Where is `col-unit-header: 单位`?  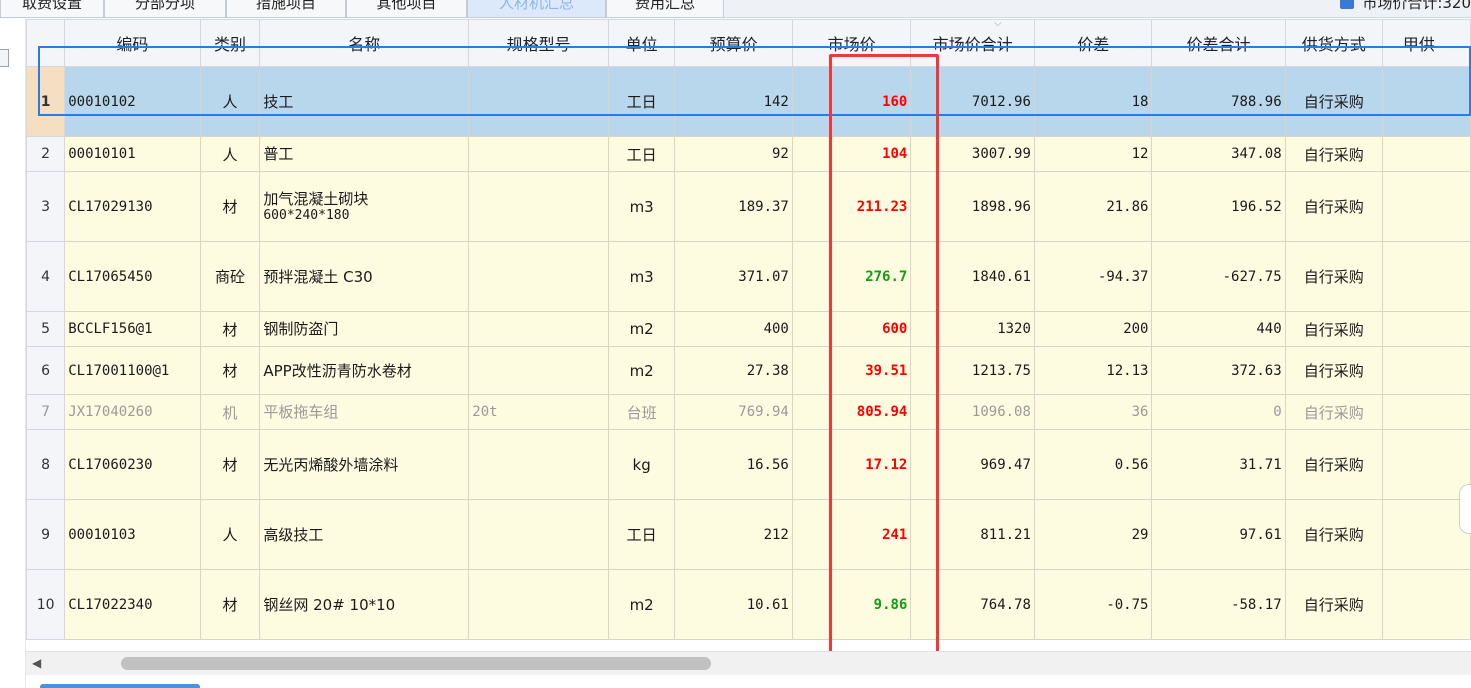
col-unit-header: 单位 is located at coordinates (641, 43).